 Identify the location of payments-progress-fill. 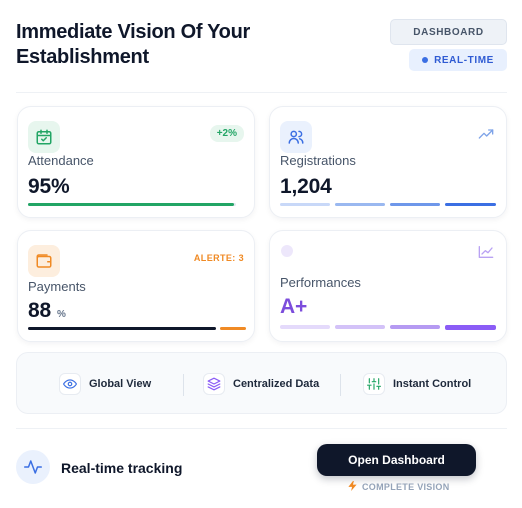
(122, 328).